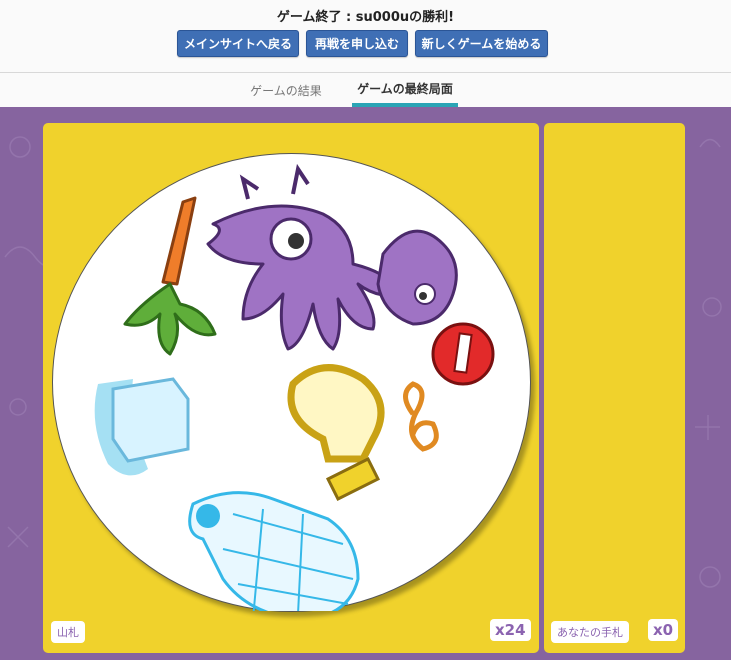 This screenshot has width=731, height=660. What do you see at coordinates (238, 43) in the screenshot?
I see `main-site-button: メインサイトへ戻る` at bounding box center [238, 43].